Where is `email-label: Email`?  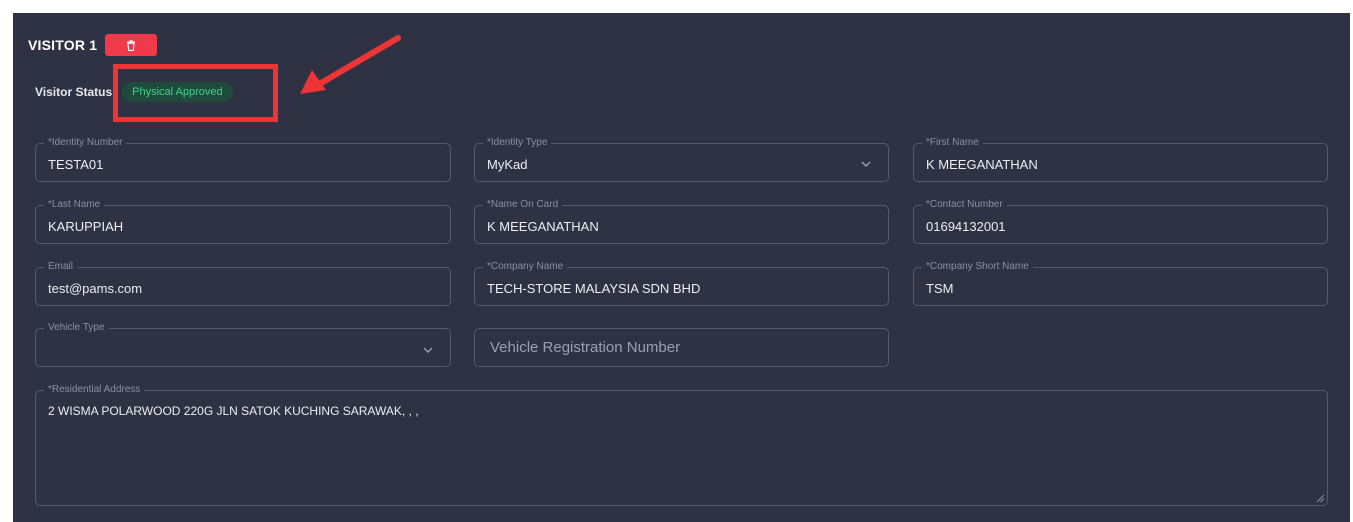
email-label: Email is located at coordinates (61, 267).